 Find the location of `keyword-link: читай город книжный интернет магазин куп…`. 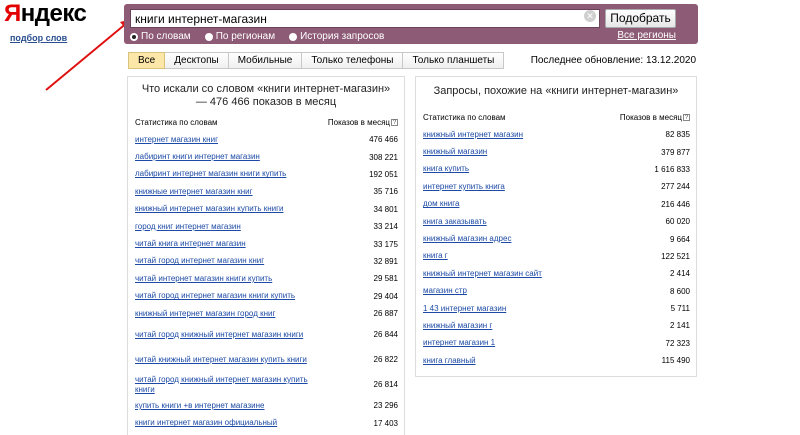

keyword-link: читай город книжный интернет магазин куп… is located at coordinates (230, 385).